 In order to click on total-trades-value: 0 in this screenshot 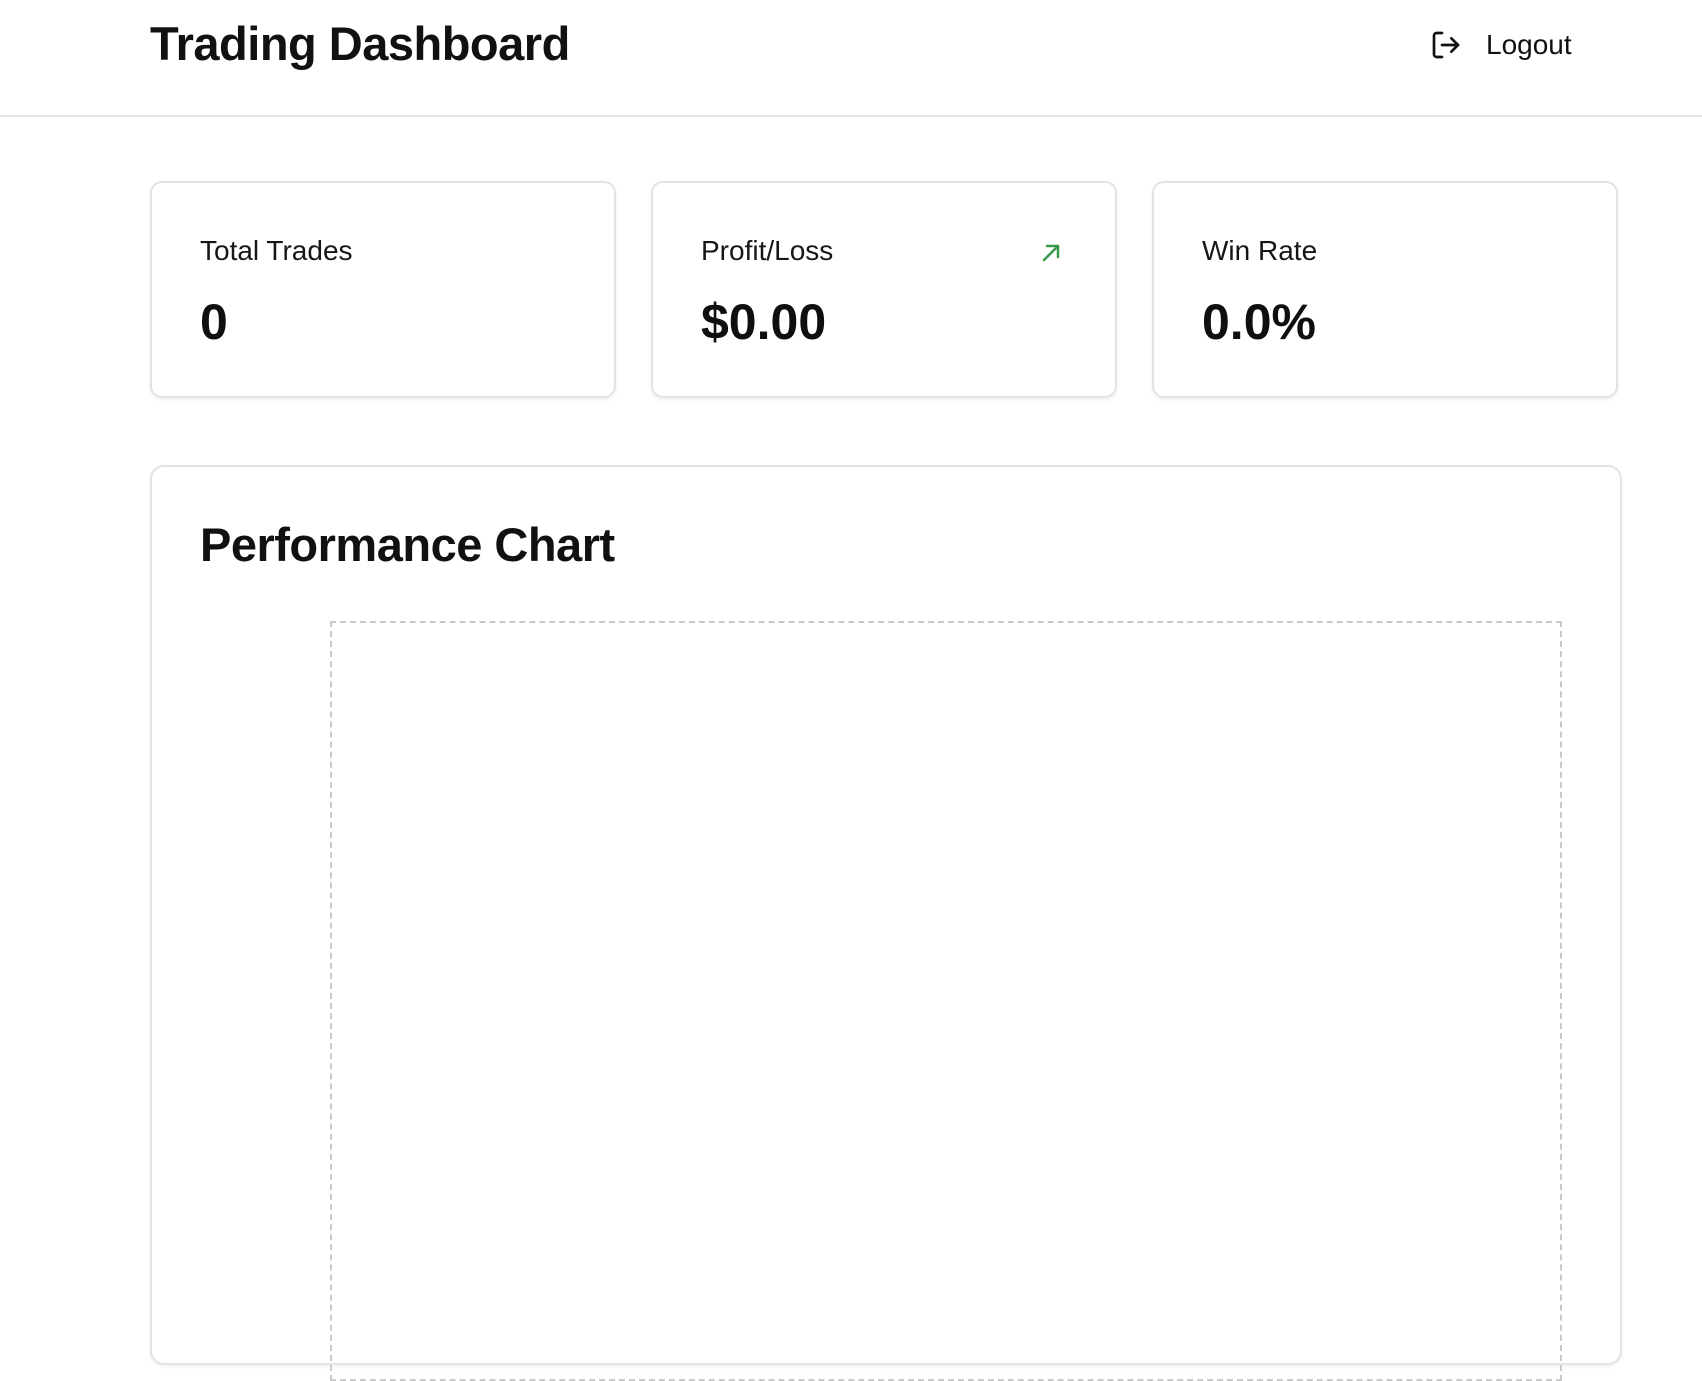, I will do `click(214, 322)`.